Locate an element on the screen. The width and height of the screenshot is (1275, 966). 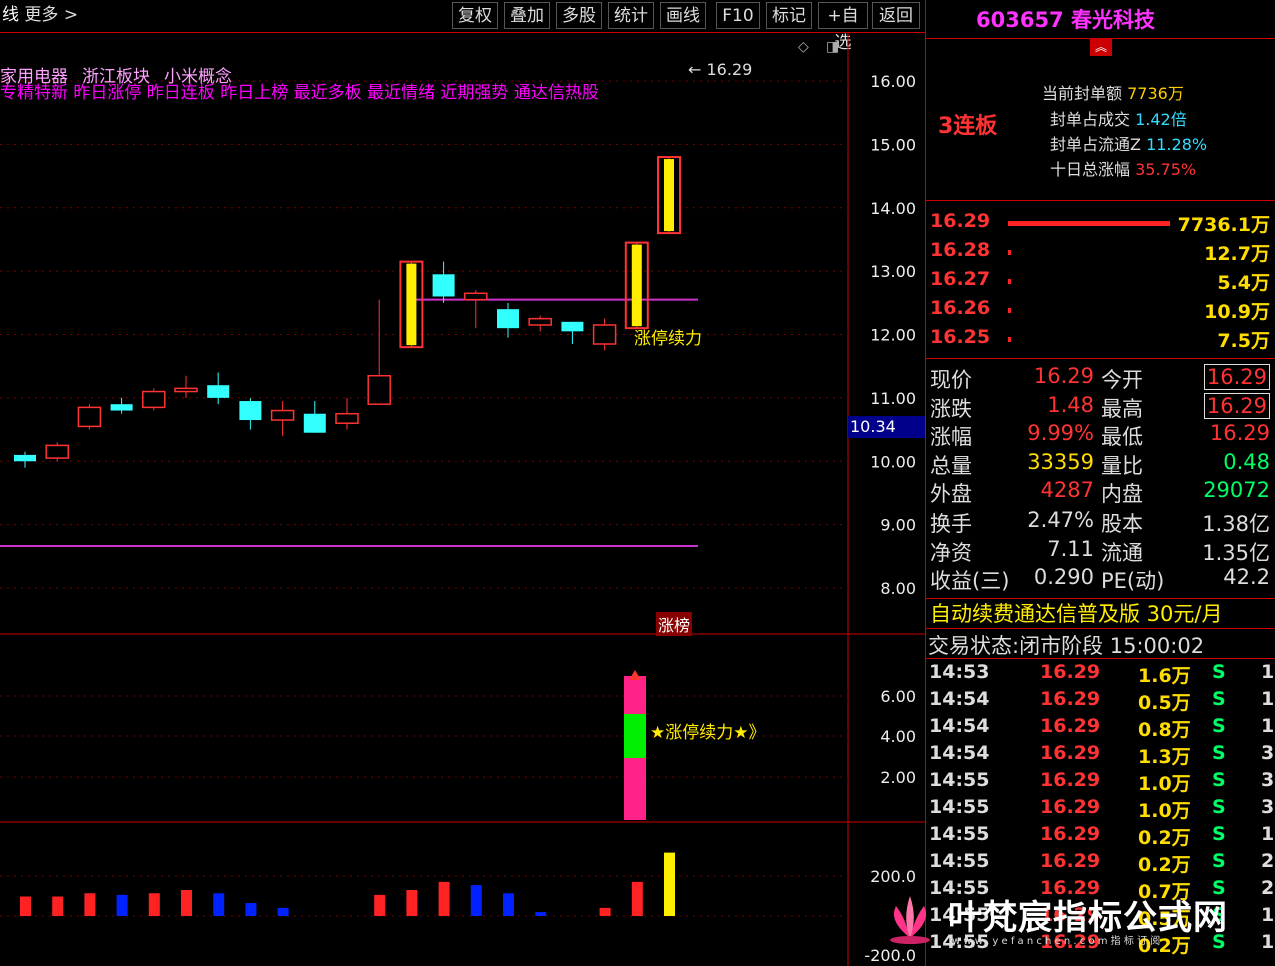
tick-count: 3 is located at coordinates (1268, 807).